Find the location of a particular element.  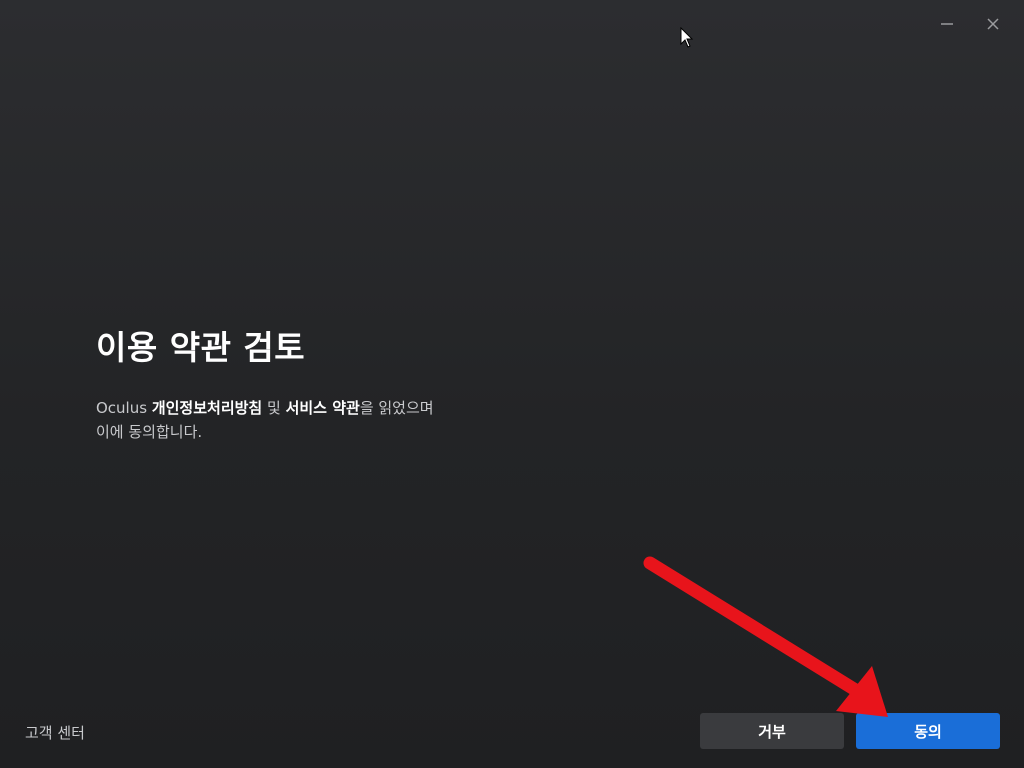

terms-of-service-link: 서비스 약관 is located at coordinates (323, 408).